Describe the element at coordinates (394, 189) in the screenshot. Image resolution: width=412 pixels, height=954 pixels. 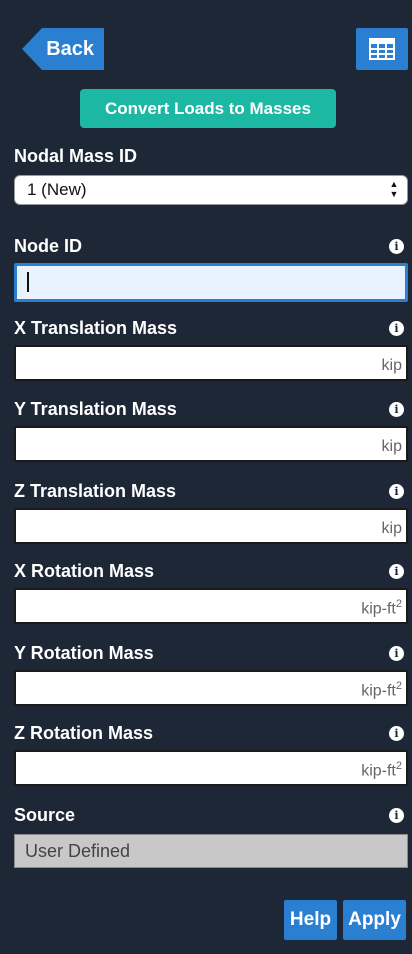
I see `select-arrows-icon: ▲ ▼` at that location.